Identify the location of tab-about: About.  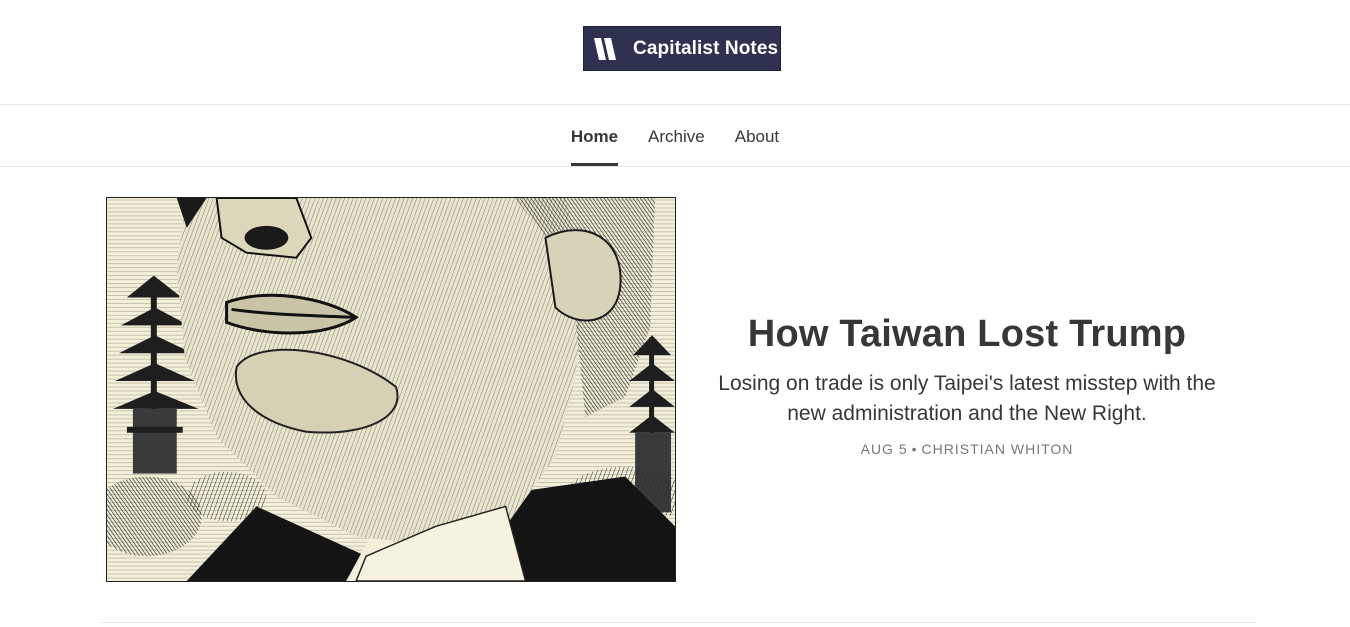
(757, 135).